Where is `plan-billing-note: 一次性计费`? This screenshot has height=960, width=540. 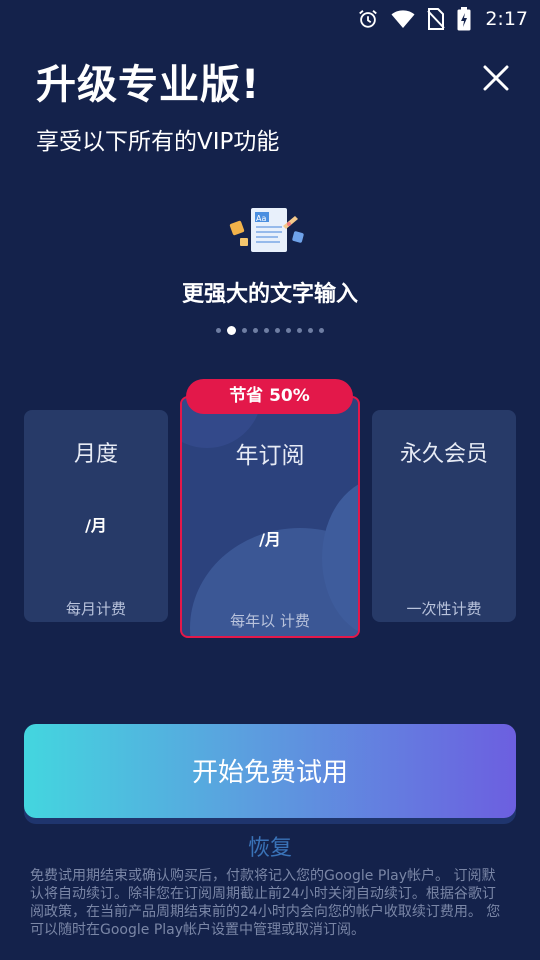 plan-billing-note: 一次性计费 is located at coordinates (444, 609).